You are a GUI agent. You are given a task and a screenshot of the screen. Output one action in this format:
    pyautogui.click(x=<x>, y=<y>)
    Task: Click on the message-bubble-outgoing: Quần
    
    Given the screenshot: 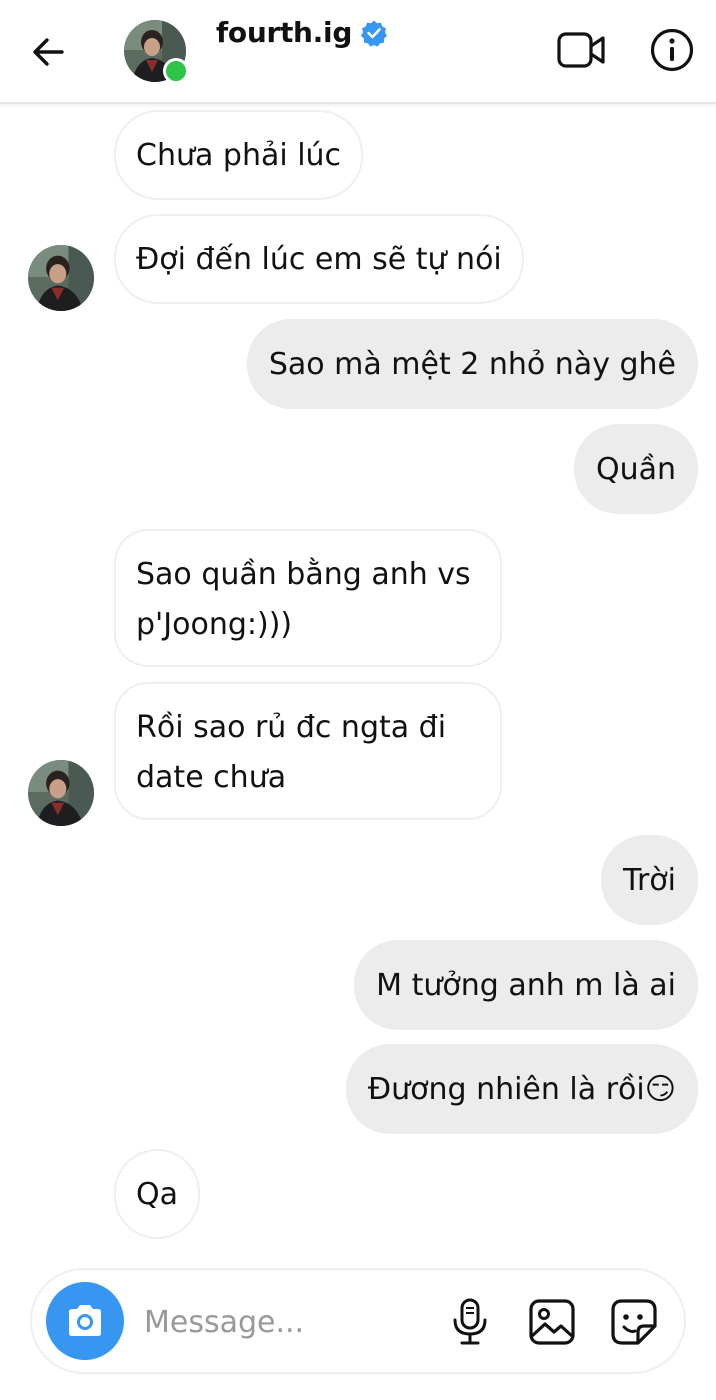 What is the action you would take?
    pyautogui.click(x=635, y=469)
    